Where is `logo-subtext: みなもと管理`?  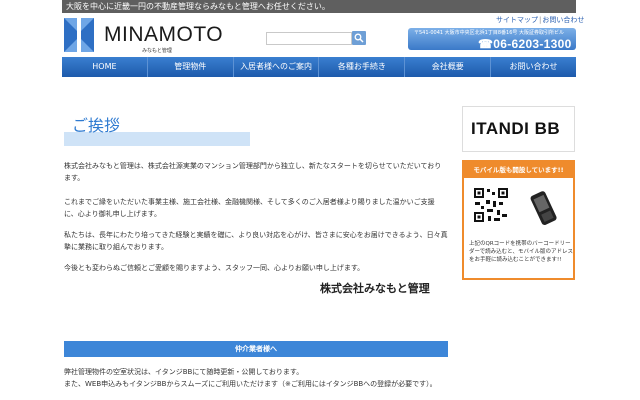 logo-subtext: みなもと管理 is located at coordinates (157, 51).